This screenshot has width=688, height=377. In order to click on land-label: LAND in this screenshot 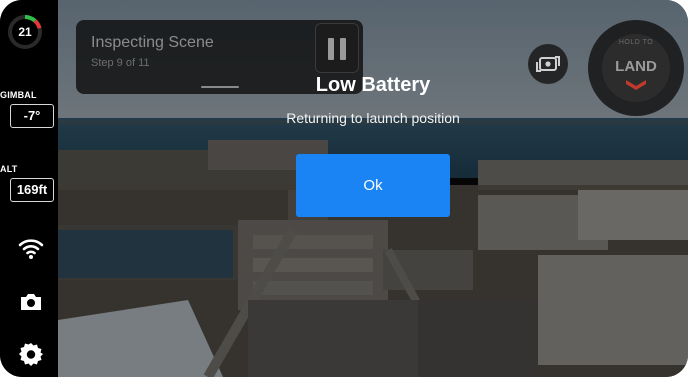, I will do `click(636, 66)`.